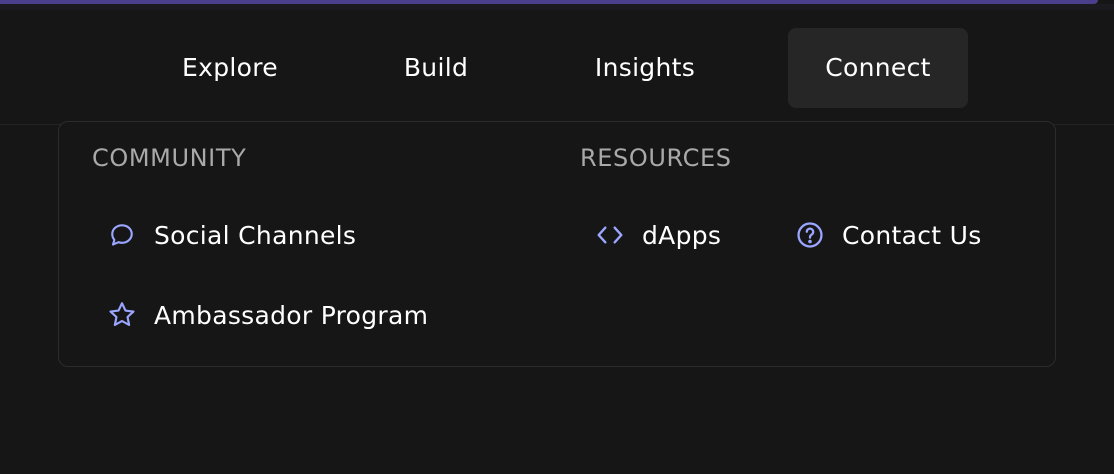 Image resolution: width=1114 pixels, height=474 pixels. I want to click on menu-item-label: Social Channels, so click(255, 235).